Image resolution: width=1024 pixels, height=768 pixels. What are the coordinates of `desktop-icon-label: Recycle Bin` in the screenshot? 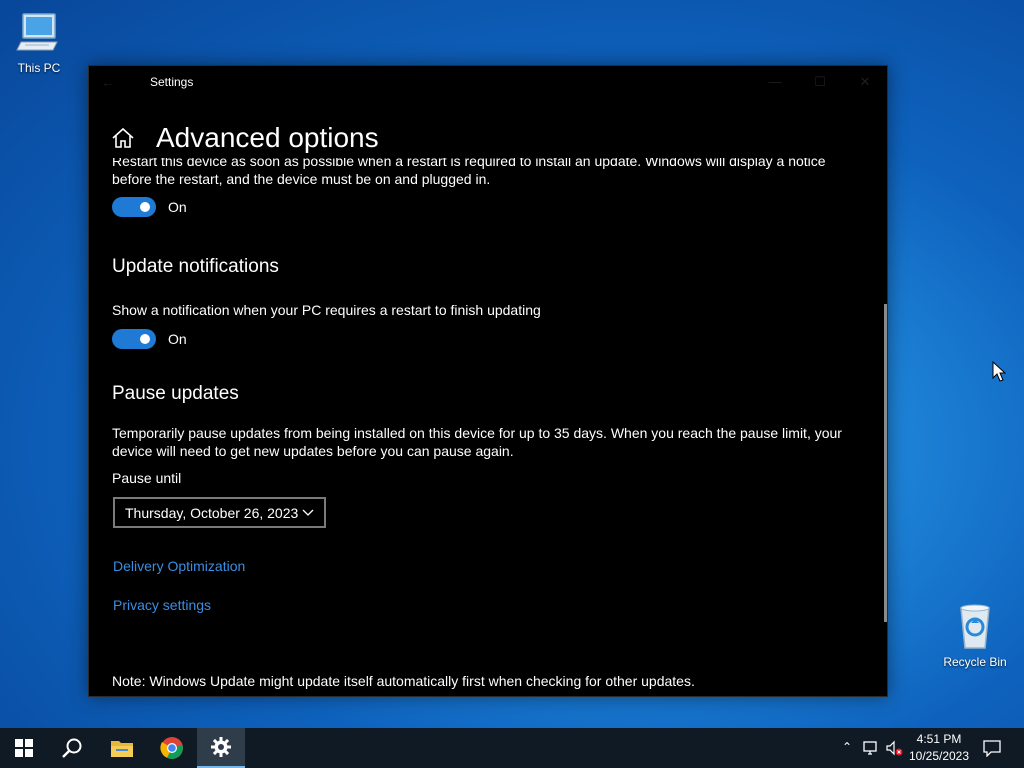 It's located at (975, 662).